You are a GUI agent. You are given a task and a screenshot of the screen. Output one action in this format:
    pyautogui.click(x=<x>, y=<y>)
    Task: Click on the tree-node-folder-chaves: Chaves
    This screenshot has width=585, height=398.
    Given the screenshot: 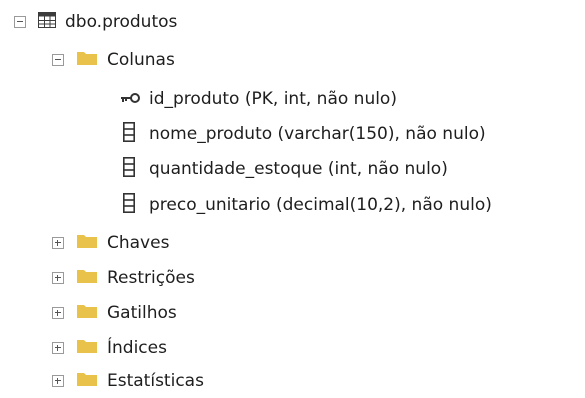 What is the action you would take?
    pyautogui.click(x=110, y=243)
    